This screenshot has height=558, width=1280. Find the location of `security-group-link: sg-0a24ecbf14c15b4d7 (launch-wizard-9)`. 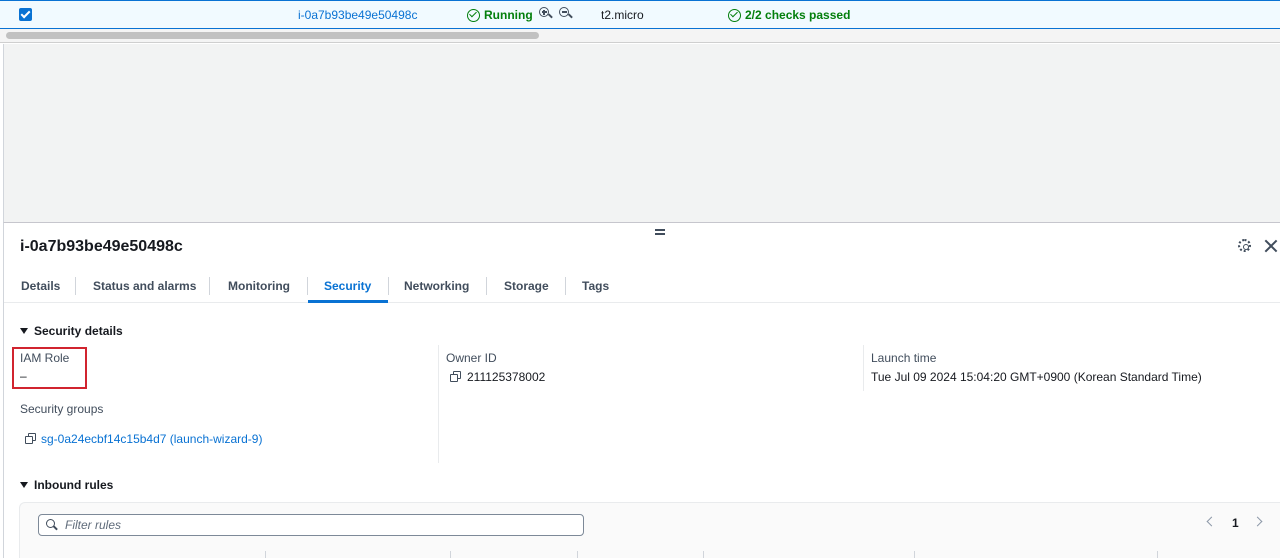

security-group-link: sg-0a24ecbf14c15b4d7 (launch-wizard-9) is located at coordinates (151, 439).